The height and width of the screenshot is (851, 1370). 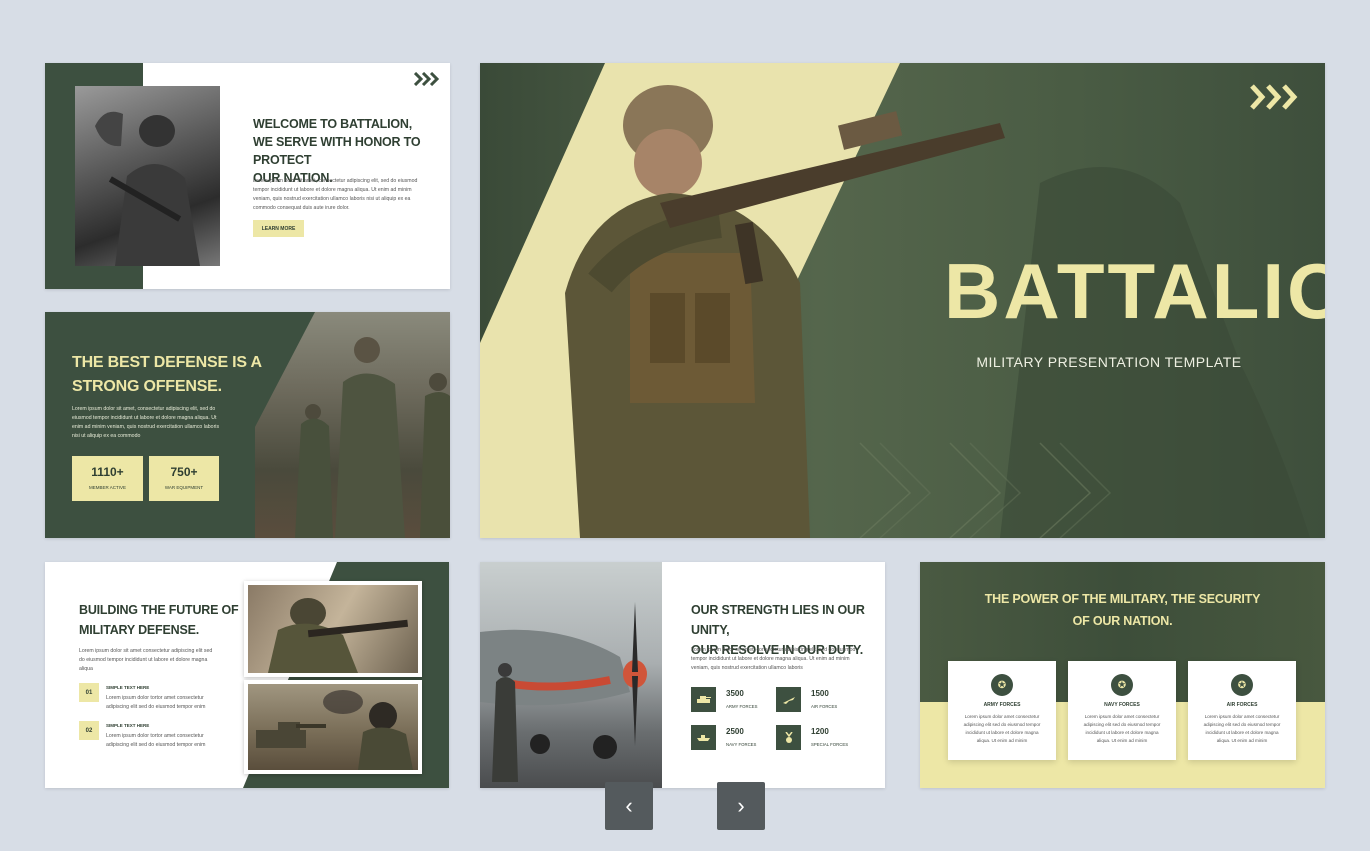 What do you see at coordinates (723, 737) in the screenshot?
I see `stat-navy: 2500 NAVY FORCES` at bounding box center [723, 737].